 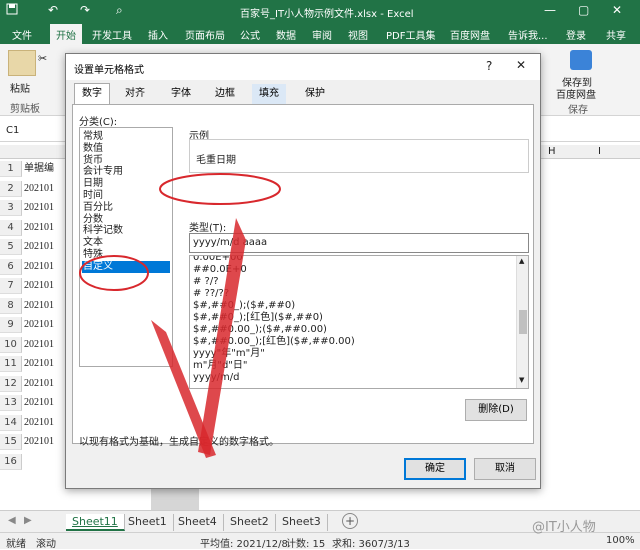 I want to click on annotation-arrow-right, so click(x=222, y=336).